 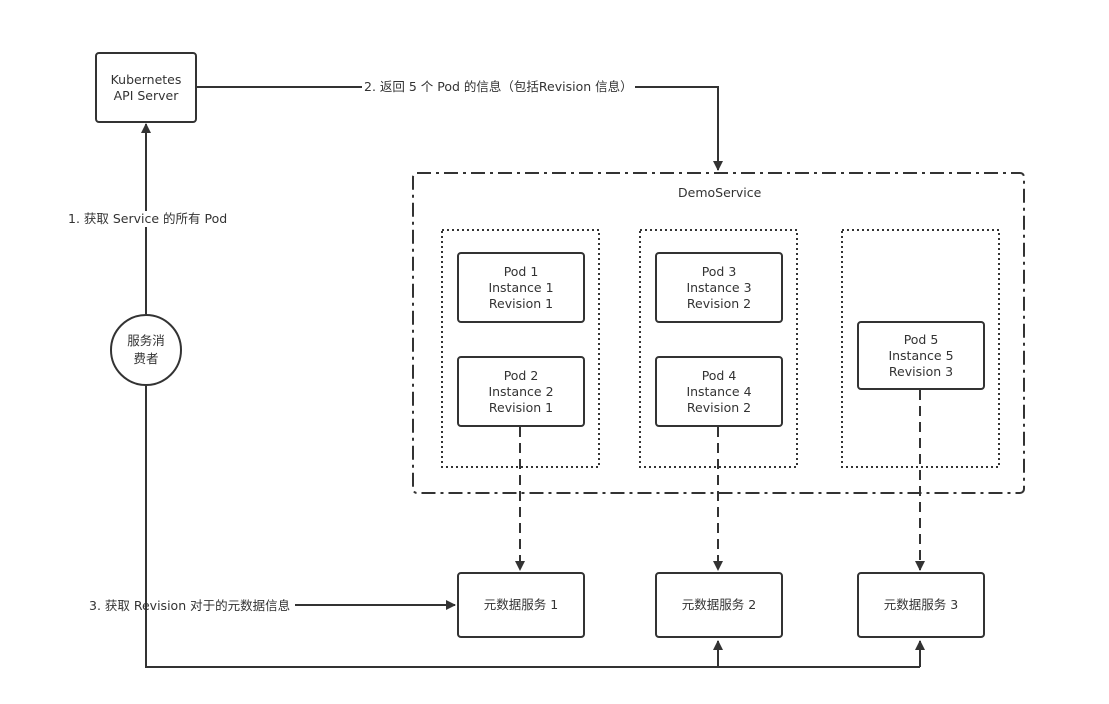 I want to click on pod-instance: Instance 2, so click(x=521, y=391).